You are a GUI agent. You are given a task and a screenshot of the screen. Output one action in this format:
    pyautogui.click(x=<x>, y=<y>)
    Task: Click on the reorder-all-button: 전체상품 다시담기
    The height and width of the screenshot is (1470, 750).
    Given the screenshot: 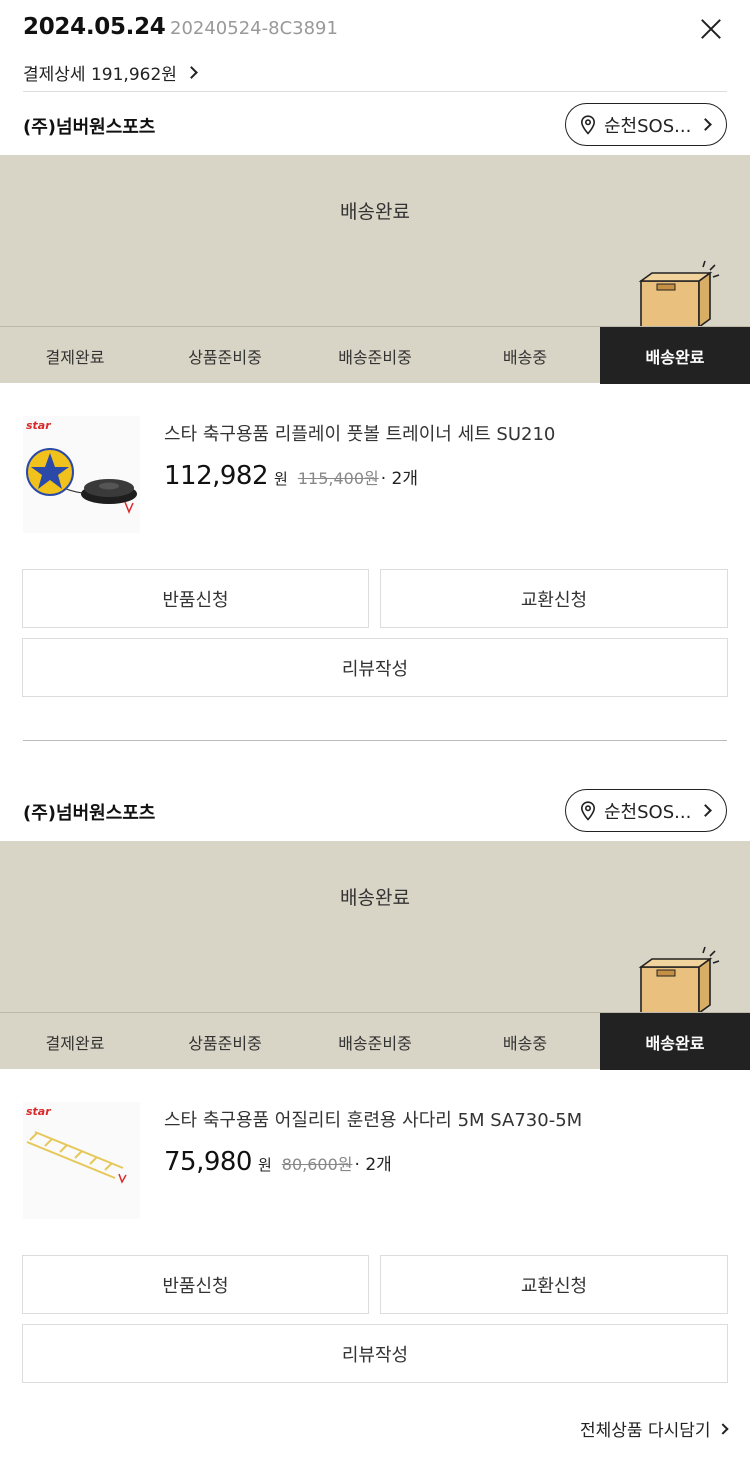 What is the action you would take?
    pyautogui.click(x=654, y=1428)
    